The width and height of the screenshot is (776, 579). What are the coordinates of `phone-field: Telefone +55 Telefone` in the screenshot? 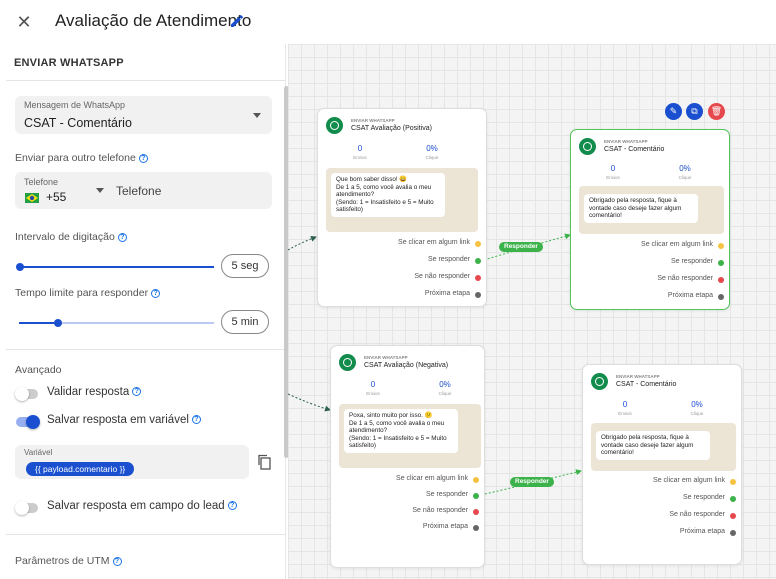 It's located at (143, 190).